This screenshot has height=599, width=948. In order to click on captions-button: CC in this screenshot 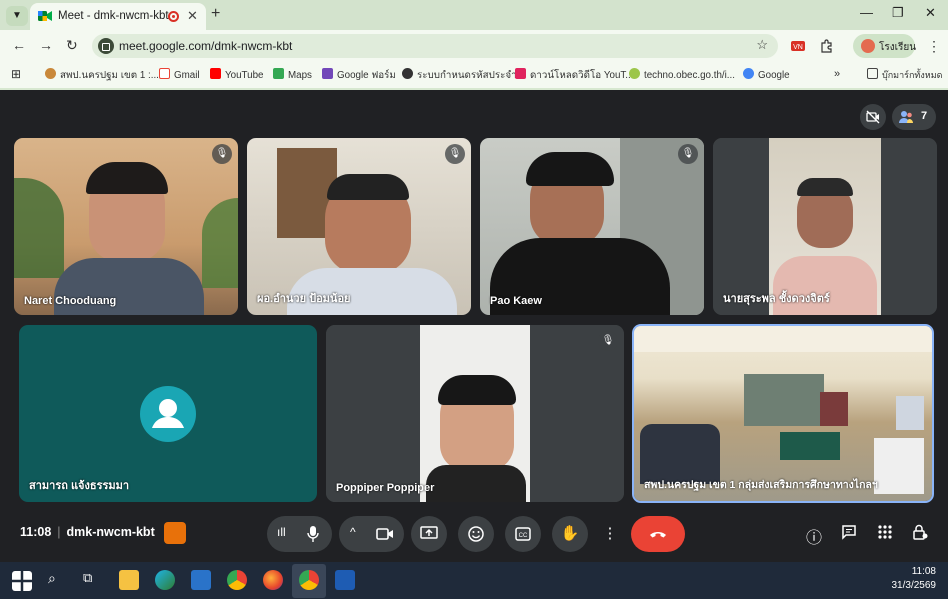, I will do `click(523, 534)`.